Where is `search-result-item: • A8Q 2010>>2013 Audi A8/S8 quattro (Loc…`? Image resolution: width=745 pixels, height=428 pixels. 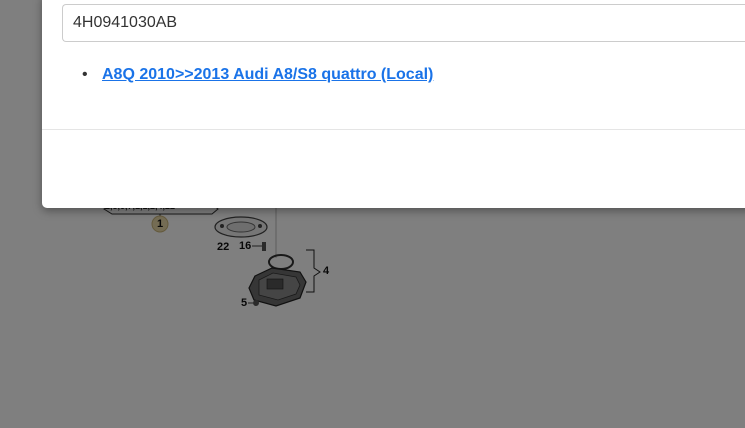 search-result-item: • A8Q 2010>>2013 Audi A8/S8 quattro (Loc… is located at coordinates (257, 75).